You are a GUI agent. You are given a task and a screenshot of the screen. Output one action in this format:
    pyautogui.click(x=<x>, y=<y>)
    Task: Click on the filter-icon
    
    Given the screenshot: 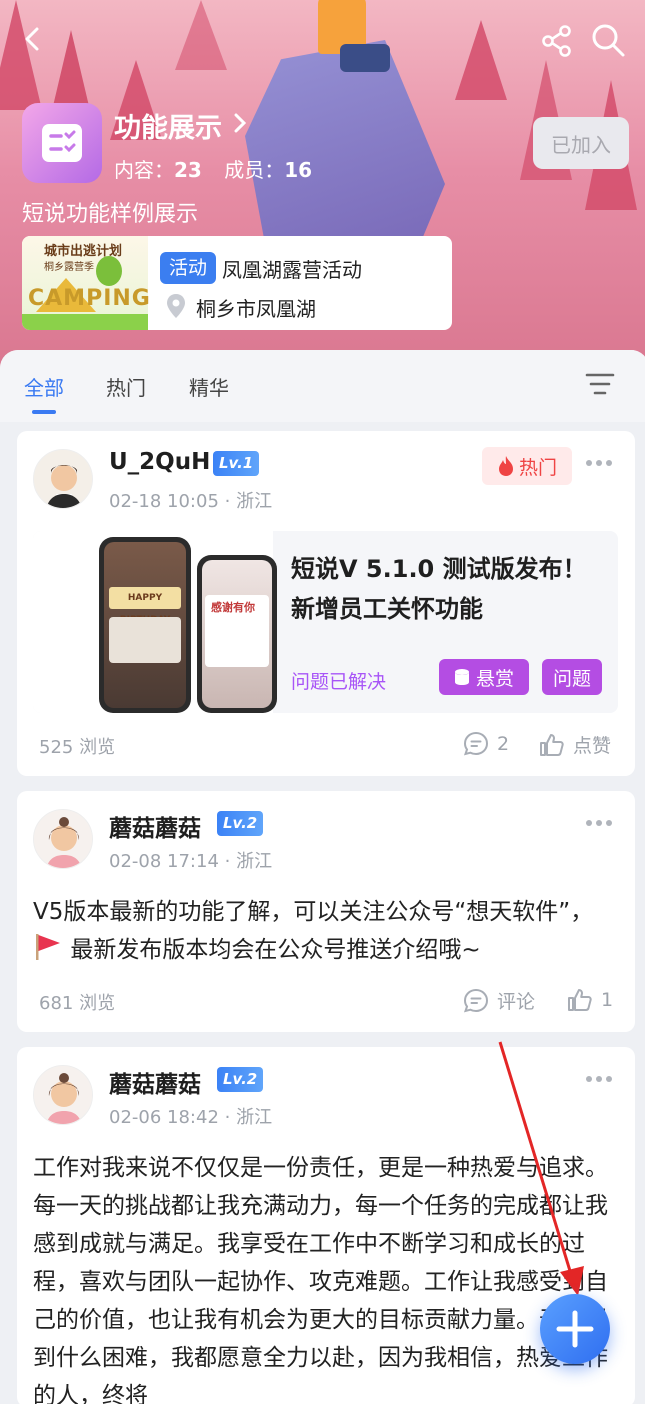 What is the action you would take?
    pyautogui.click(x=600, y=384)
    